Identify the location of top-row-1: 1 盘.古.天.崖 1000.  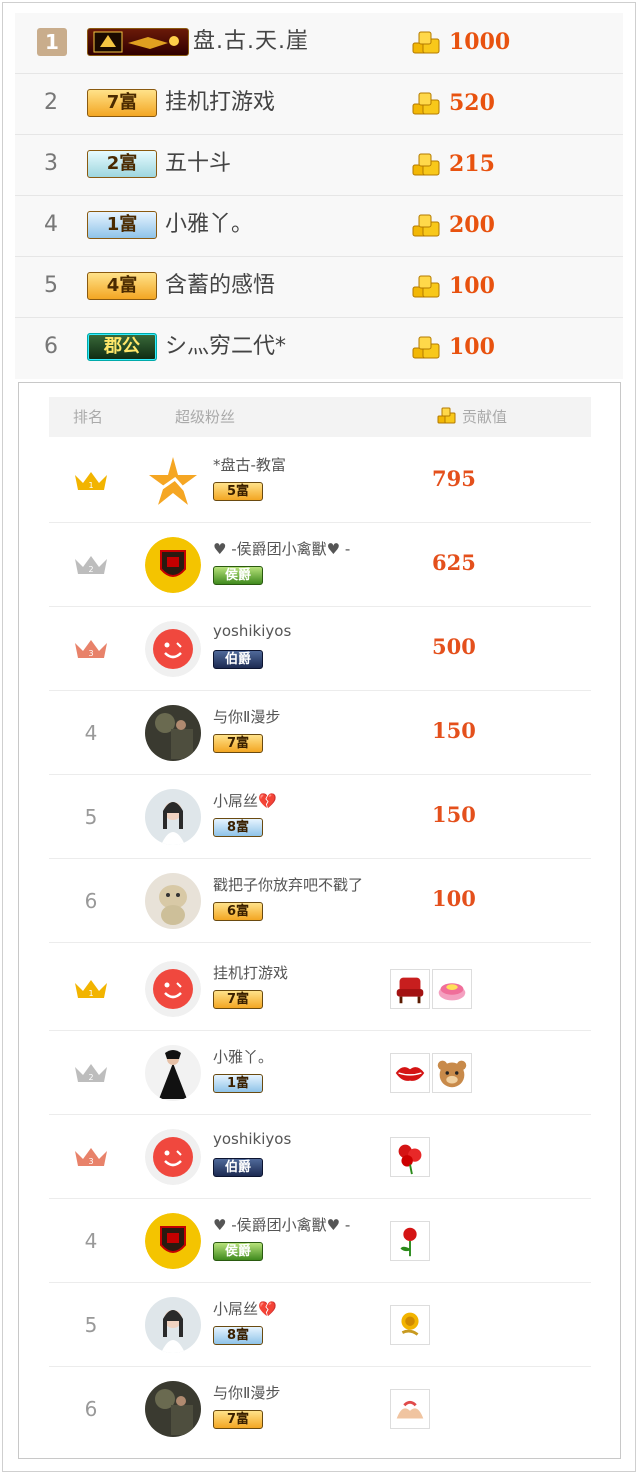
(319, 43).